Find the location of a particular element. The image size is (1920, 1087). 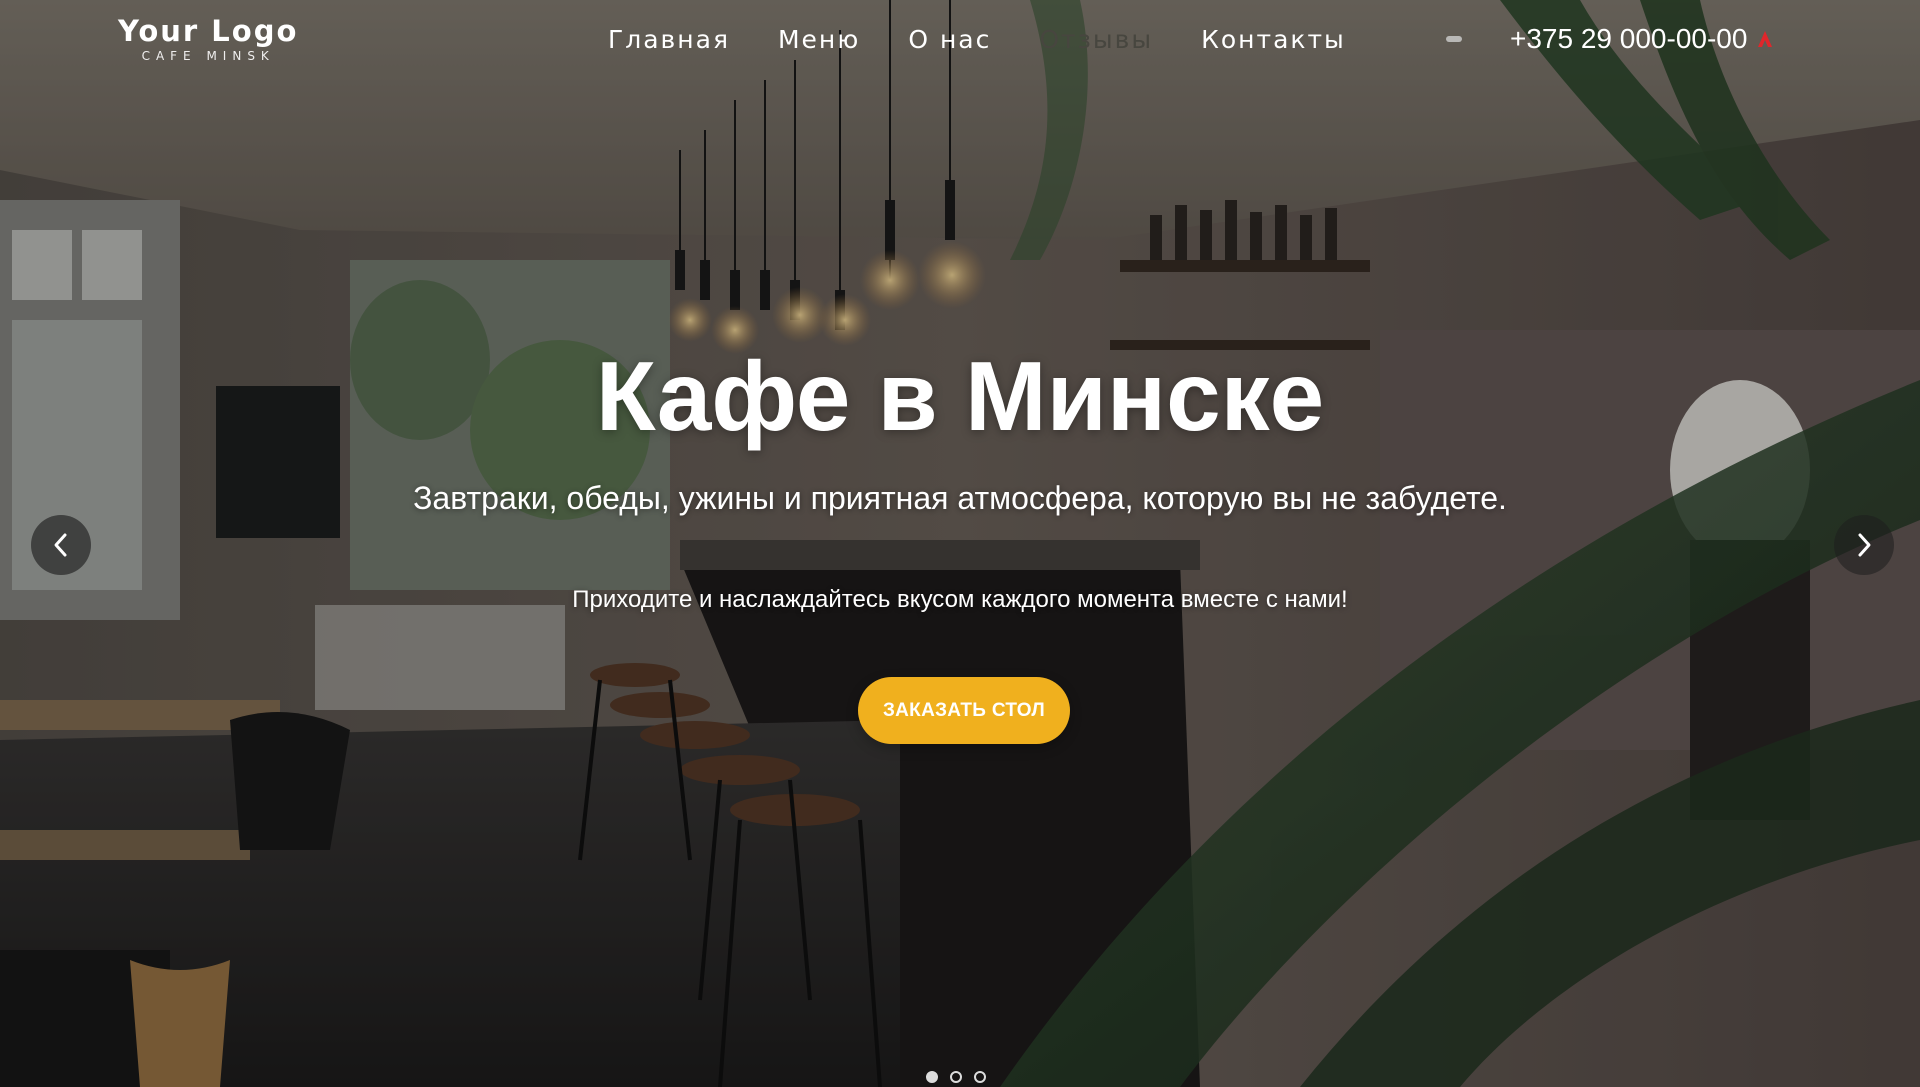

logo-subtitle: CAFE MINSK is located at coordinates (208, 56).